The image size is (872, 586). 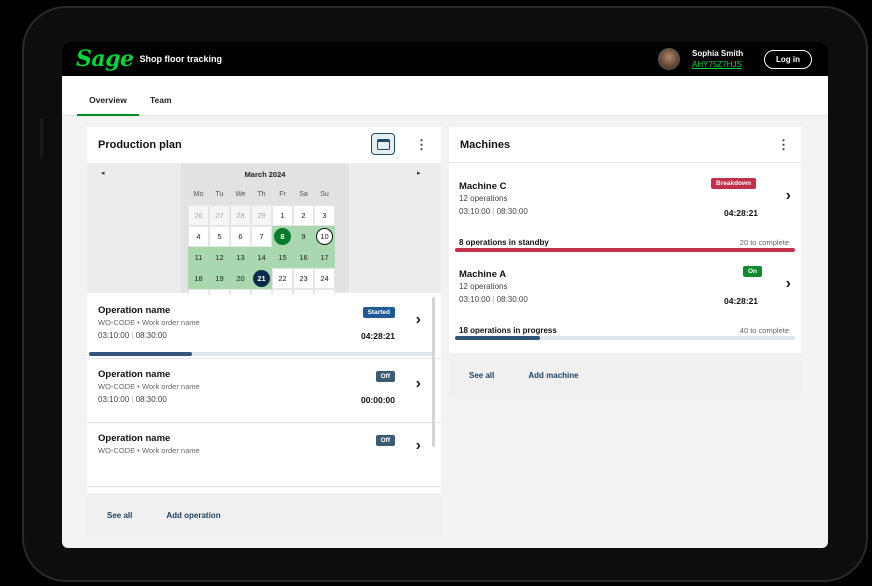 What do you see at coordinates (303, 278) in the screenshot?
I see `calendar-day: 23` at bounding box center [303, 278].